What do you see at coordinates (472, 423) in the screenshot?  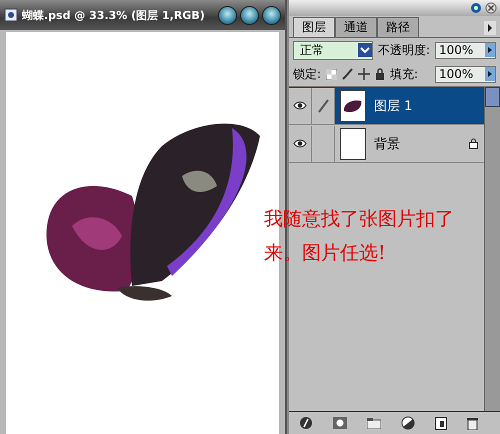 I see `trash-icon` at bounding box center [472, 423].